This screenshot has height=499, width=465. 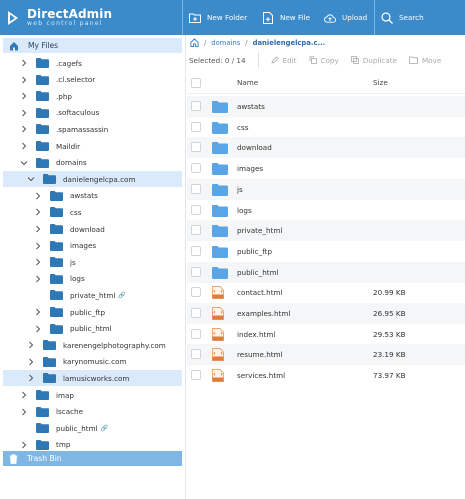 What do you see at coordinates (326, 210) in the screenshot?
I see `table-row: logs` at bounding box center [326, 210].